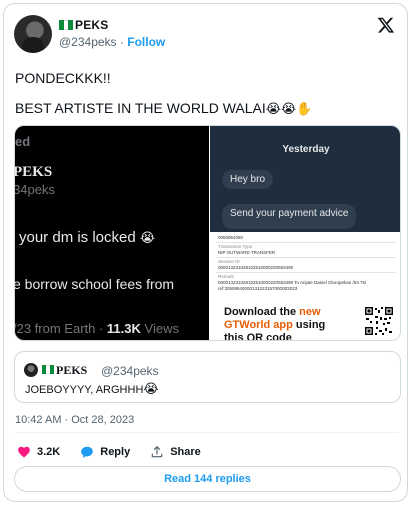  I want to click on reply-button: Reply, so click(105, 452).